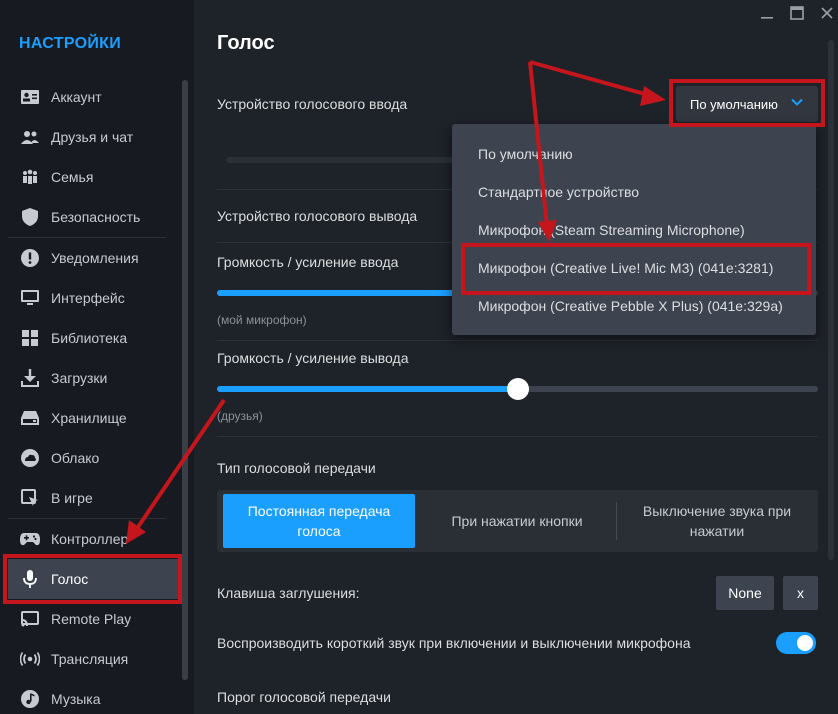 This screenshot has width=838, height=714. Describe the element at coordinates (717, 521) in the screenshot. I see `transmission-option-push-to-mute: Выключение звука при нажатии` at that location.